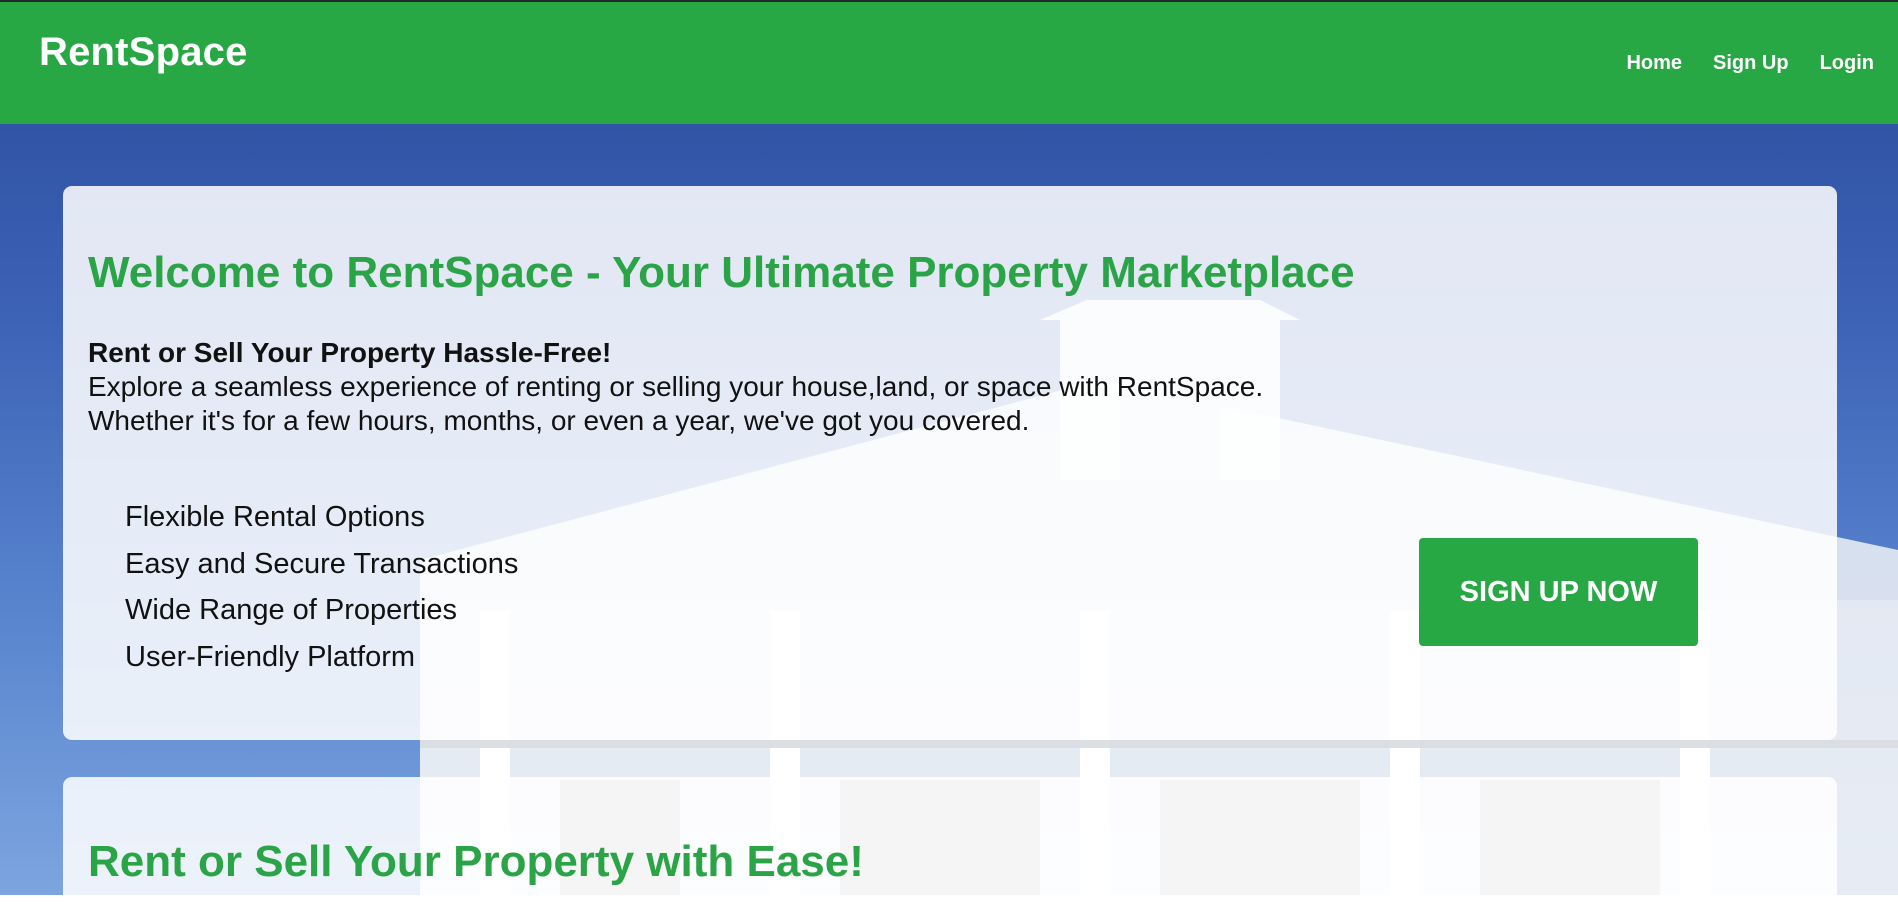 The width and height of the screenshot is (1898, 917). What do you see at coordinates (143, 52) in the screenshot?
I see `brand-logo: RentSpace` at bounding box center [143, 52].